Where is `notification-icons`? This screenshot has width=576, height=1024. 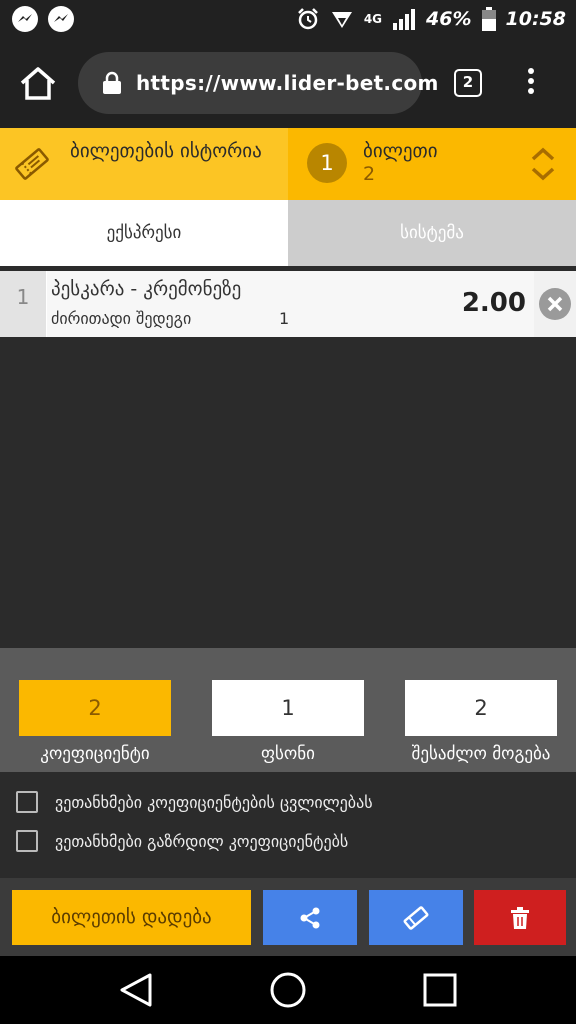
notification-icons is located at coordinates (43, 19).